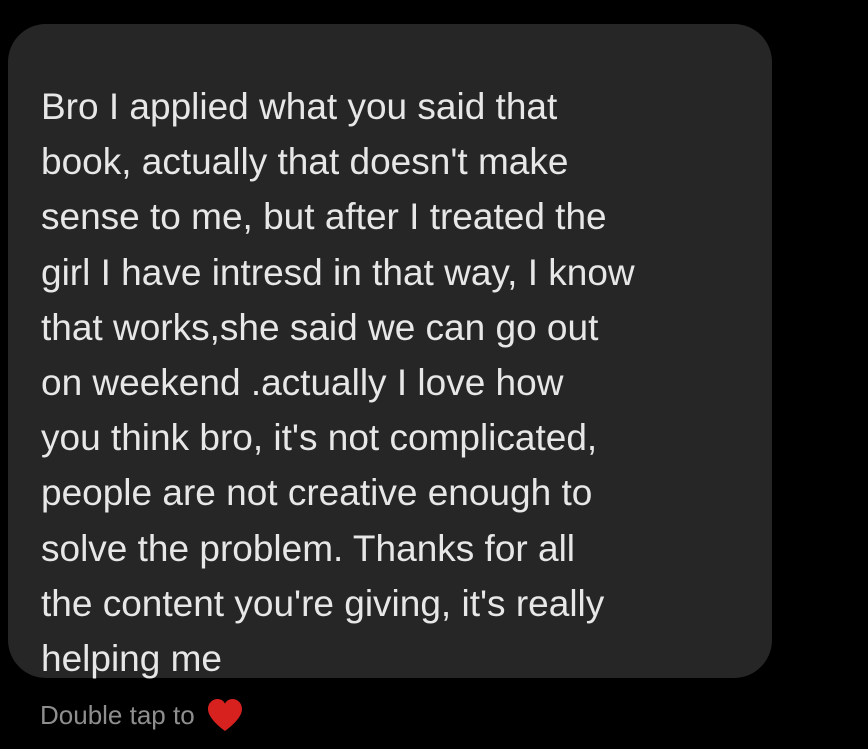 The height and width of the screenshot is (749, 868). I want to click on reaction-hint-label: Double tap to, so click(117, 715).